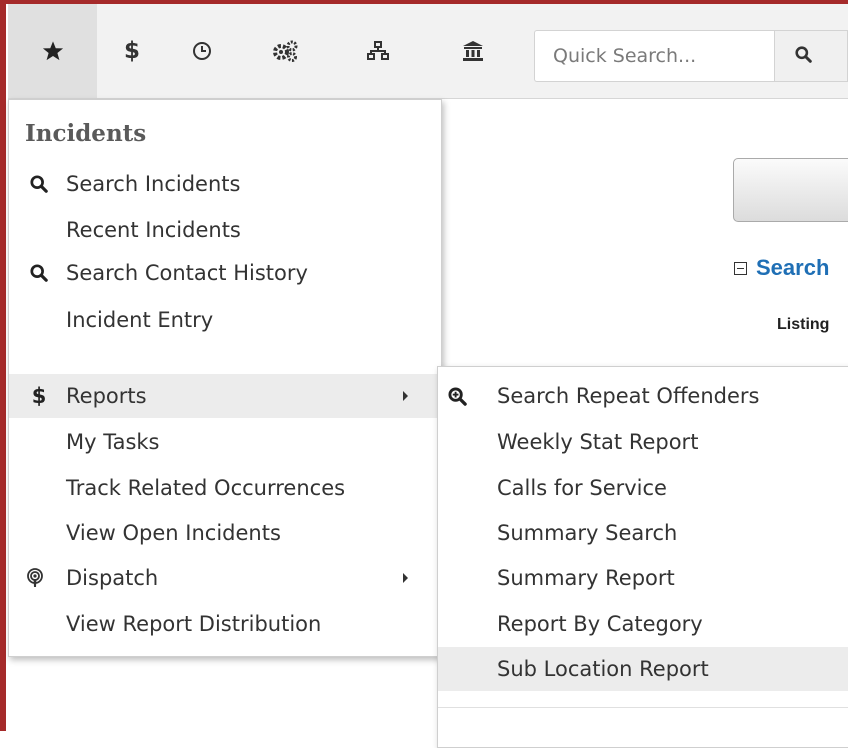  I want to click on submenu-item-summary-search: Summary Search, so click(643, 533).